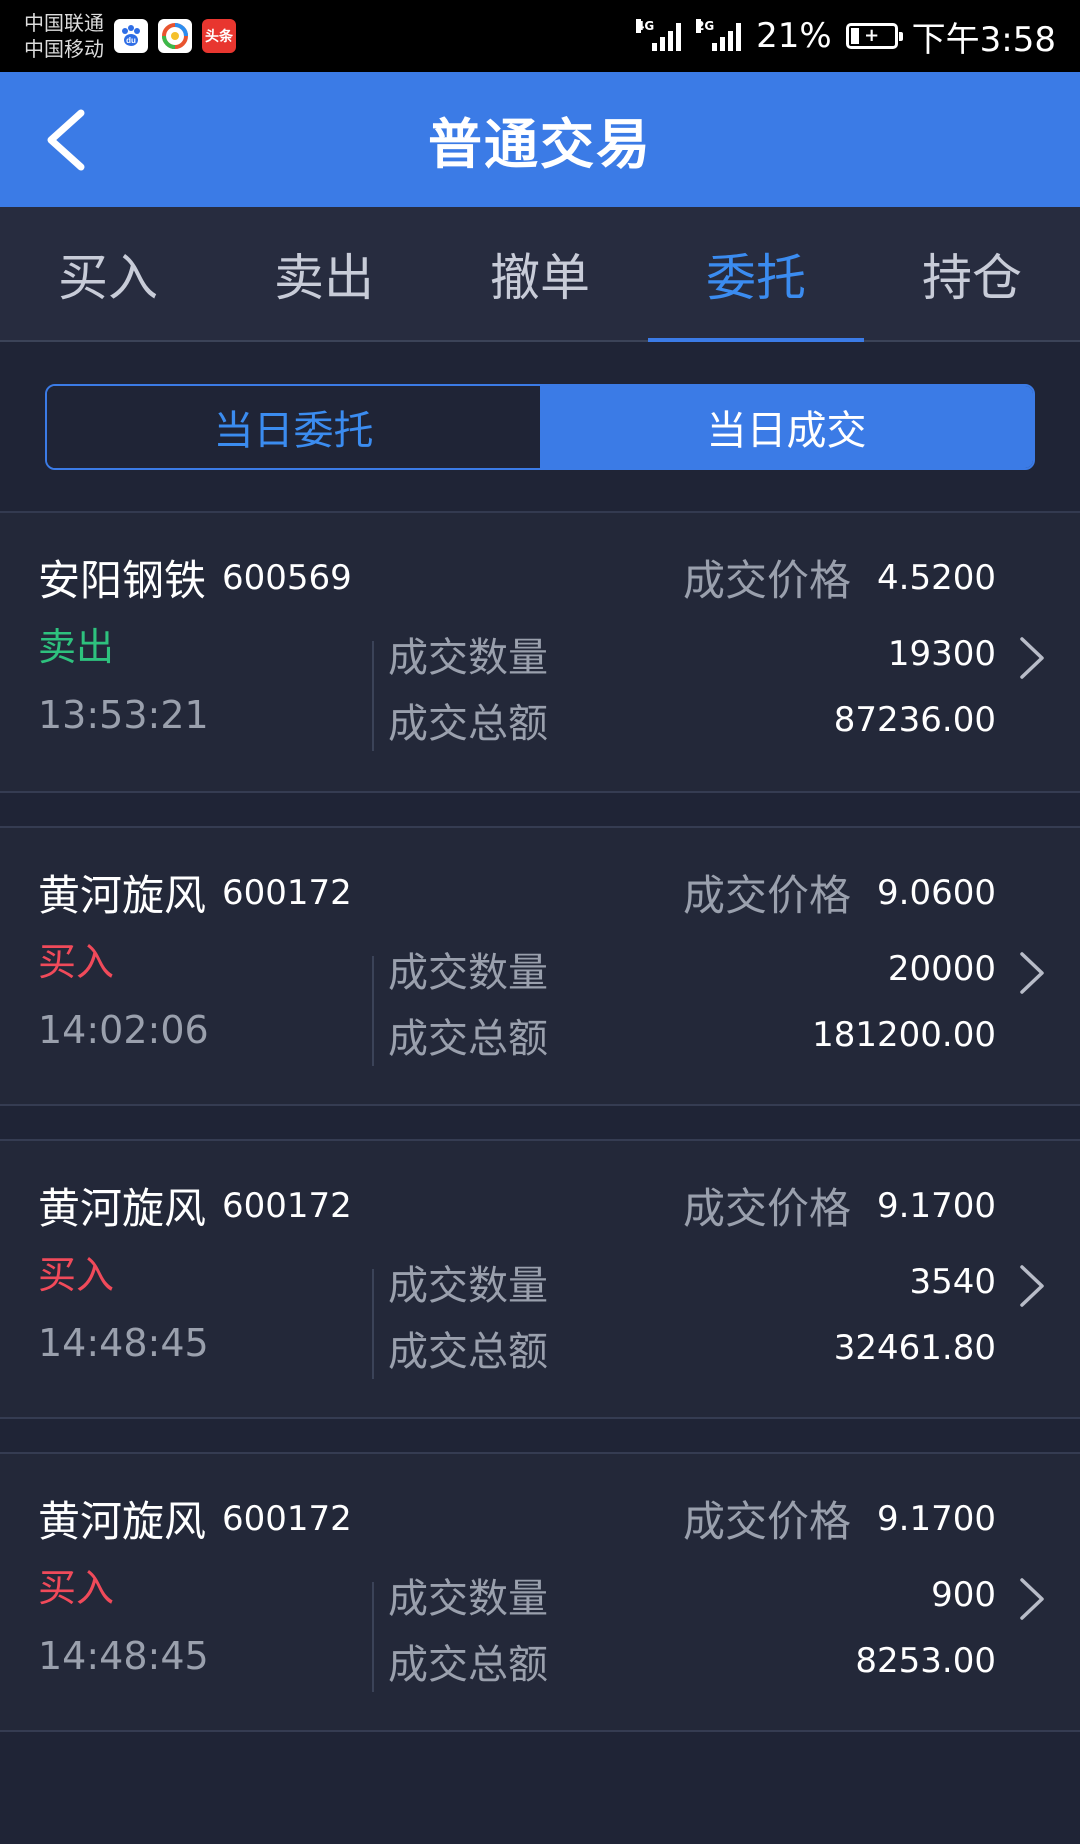  What do you see at coordinates (936, 577) in the screenshot?
I see `price-value: 4.5200` at bounding box center [936, 577].